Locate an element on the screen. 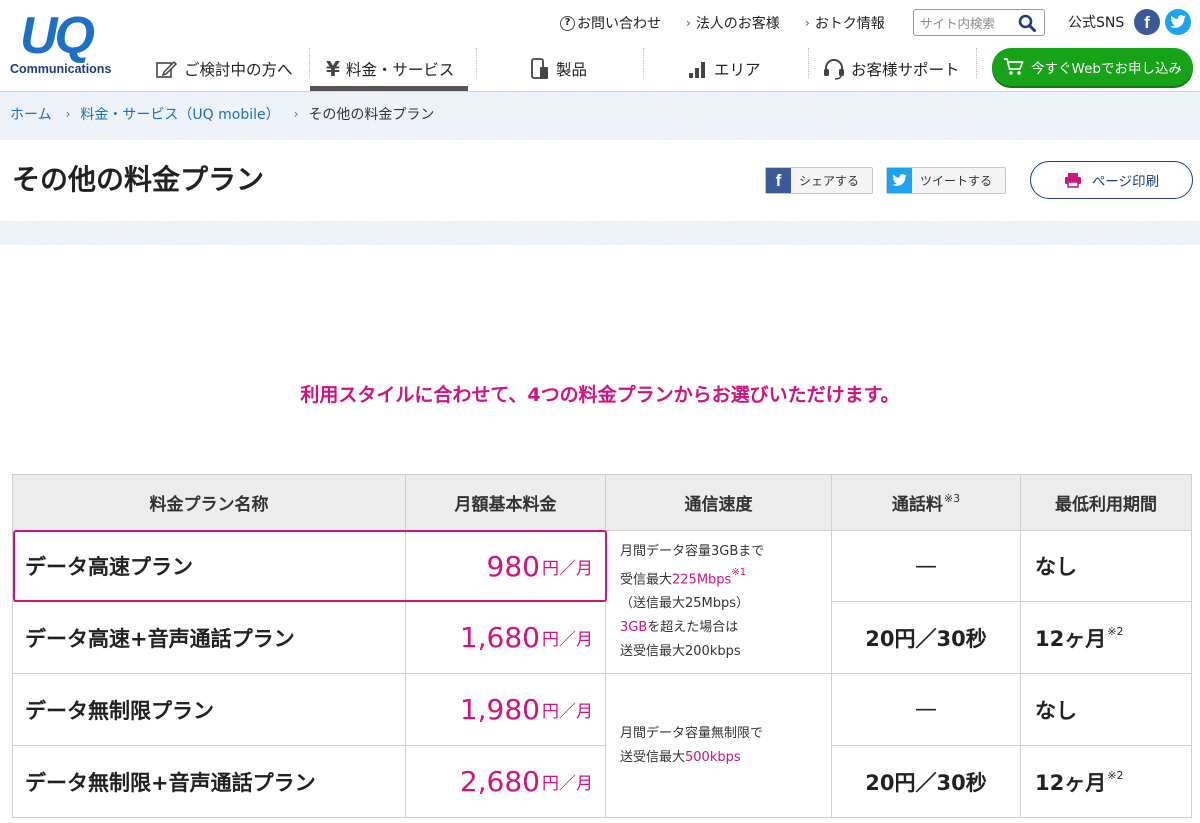  contact-link: ? お問い合わせ is located at coordinates (610, 23).